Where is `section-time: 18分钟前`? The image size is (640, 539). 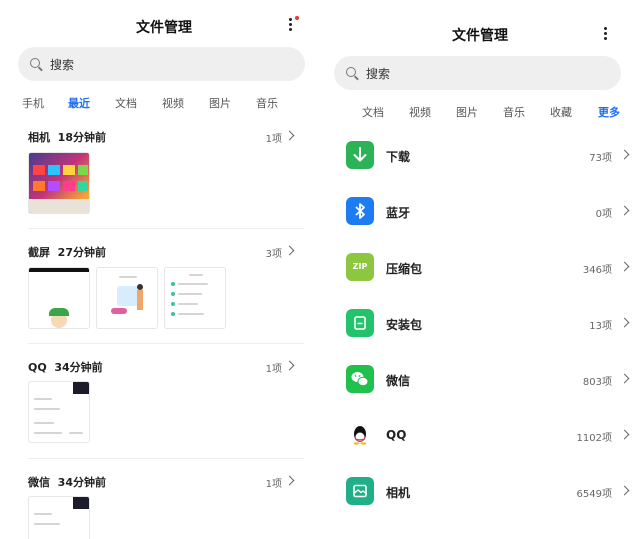
section-time: 18分钟前 is located at coordinates (81, 137).